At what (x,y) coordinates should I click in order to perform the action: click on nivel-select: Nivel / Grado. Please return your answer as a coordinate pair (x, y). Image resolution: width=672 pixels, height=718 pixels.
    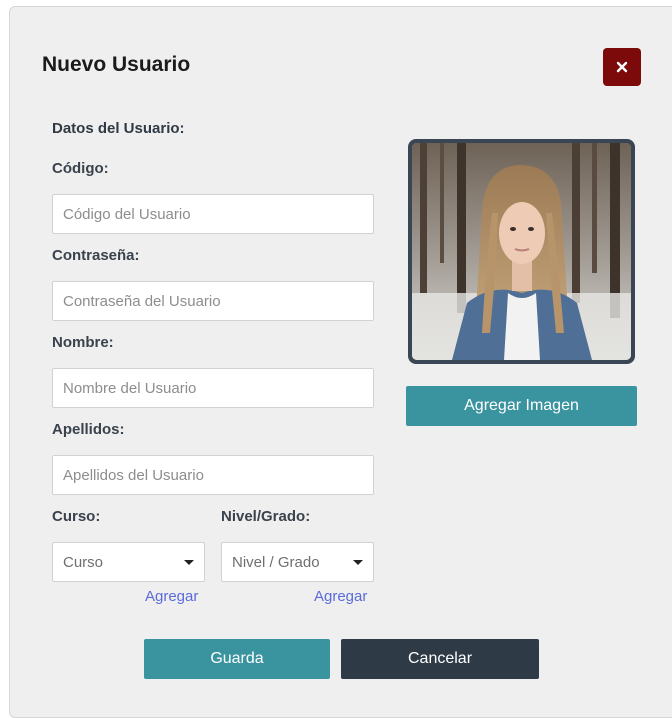
    Looking at the image, I should click on (297, 562).